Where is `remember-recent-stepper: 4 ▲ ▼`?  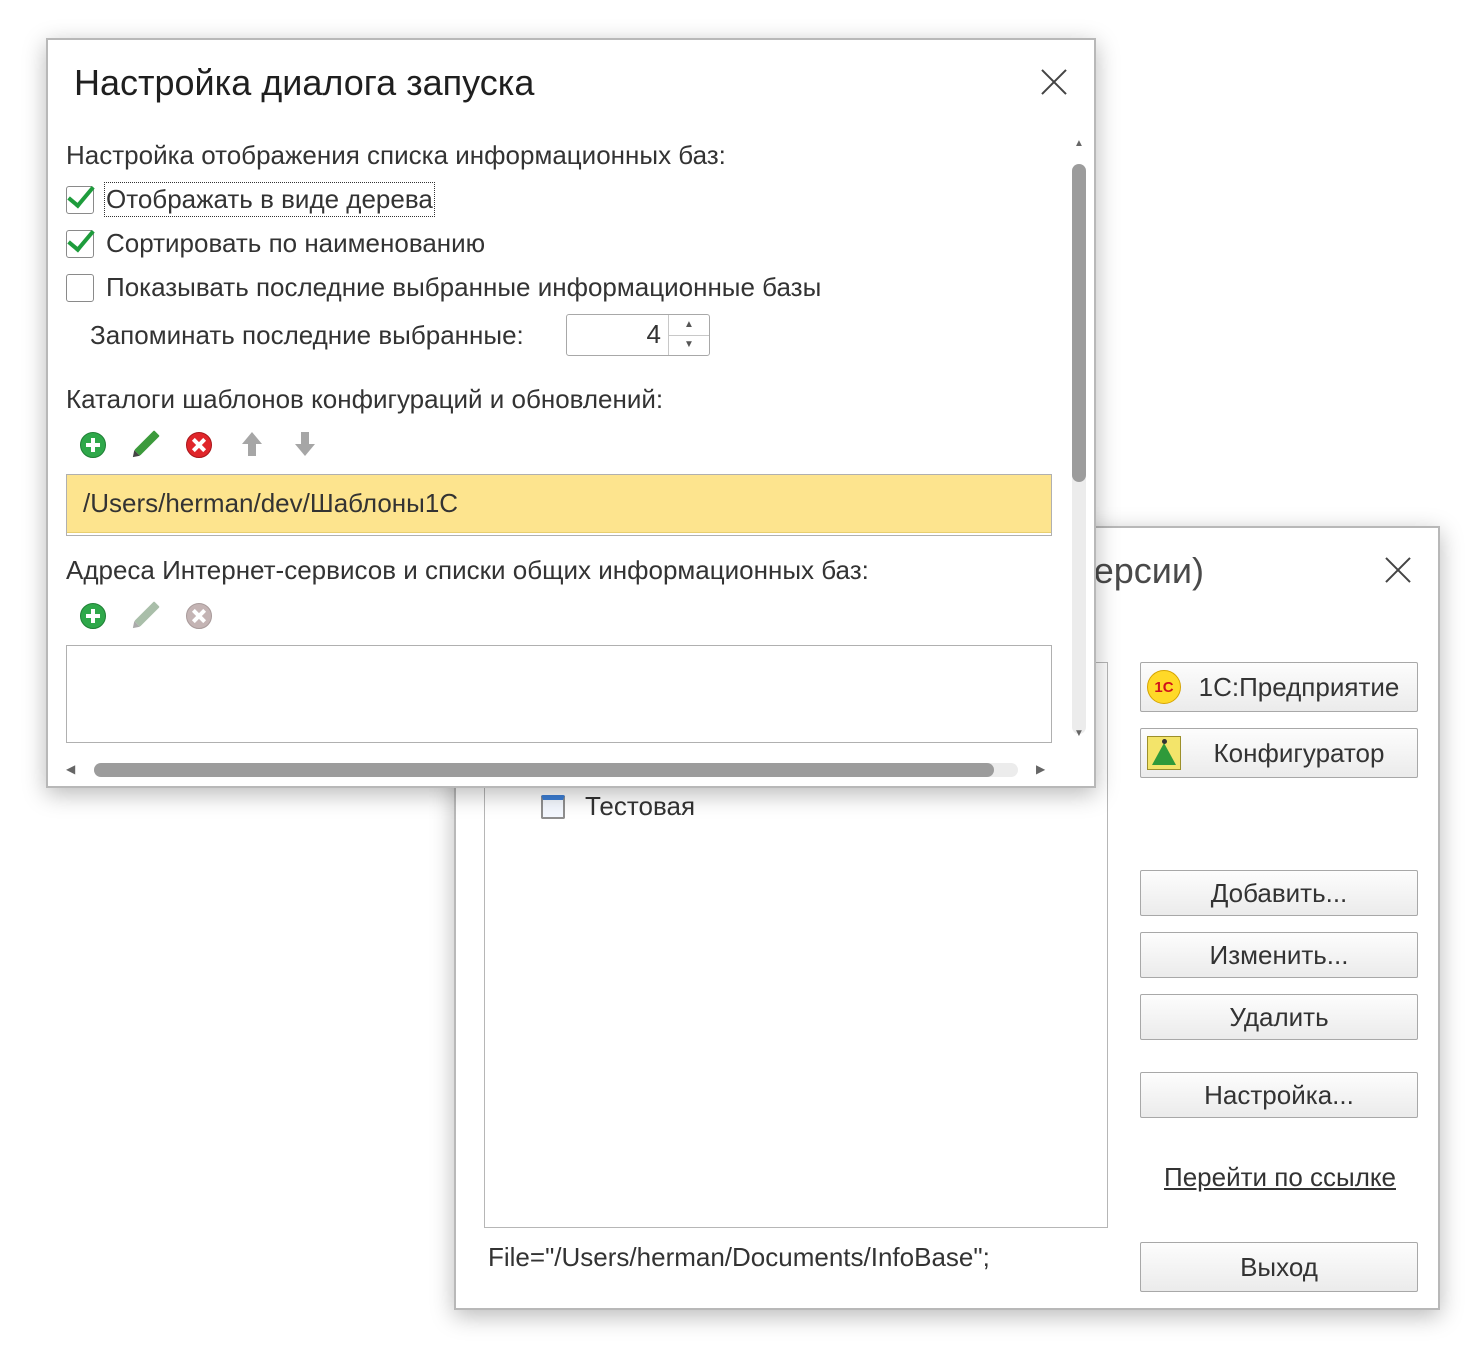
remember-recent-stepper: 4 ▲ ▼ is located at coordinates (638, 335).